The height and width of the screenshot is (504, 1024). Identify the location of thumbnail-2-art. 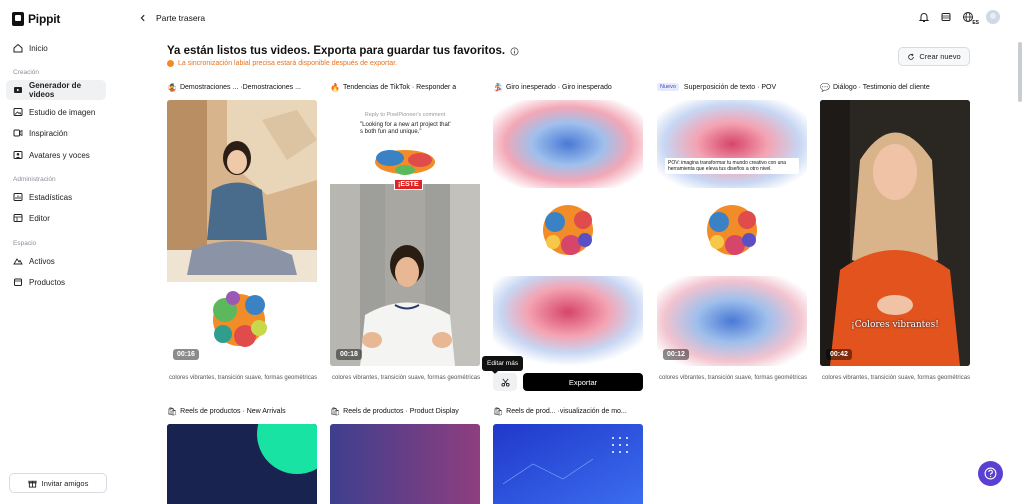
(405, 233).